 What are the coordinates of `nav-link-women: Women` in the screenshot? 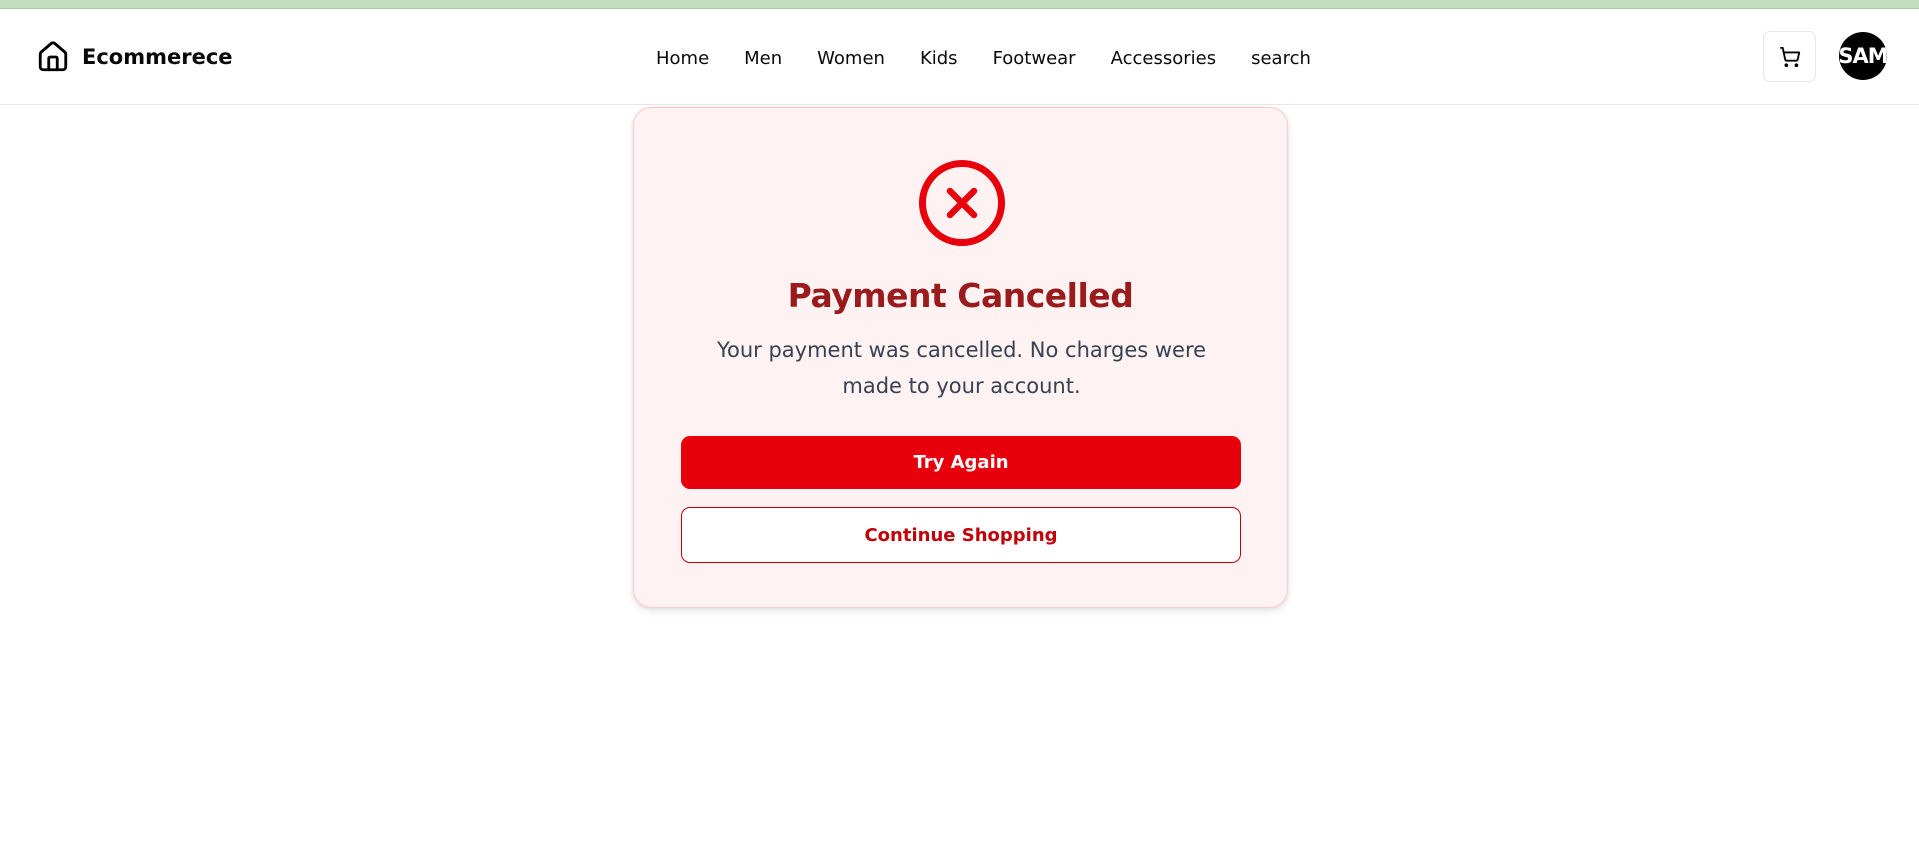 It's located at (851, 58).